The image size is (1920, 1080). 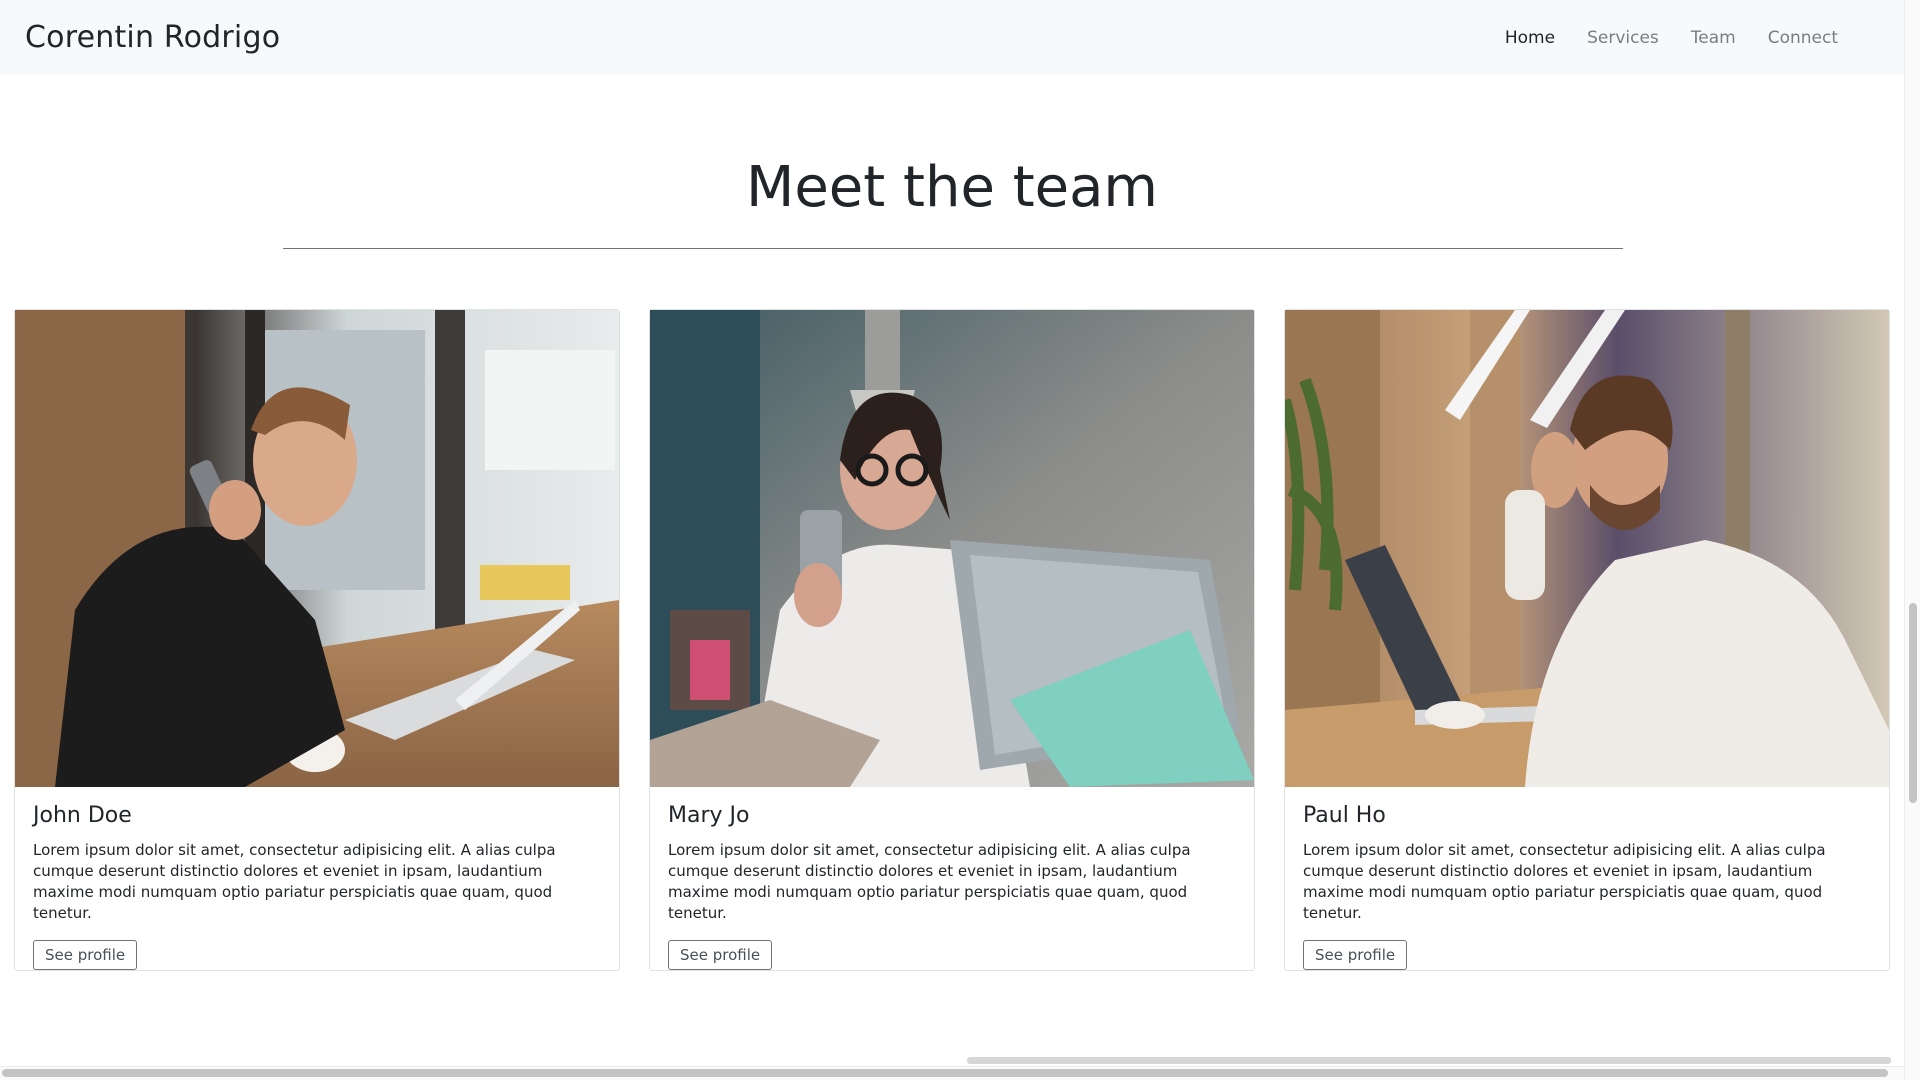 I want to click on vertical-scrollbar-thumb, so click(x=1913, y=703).